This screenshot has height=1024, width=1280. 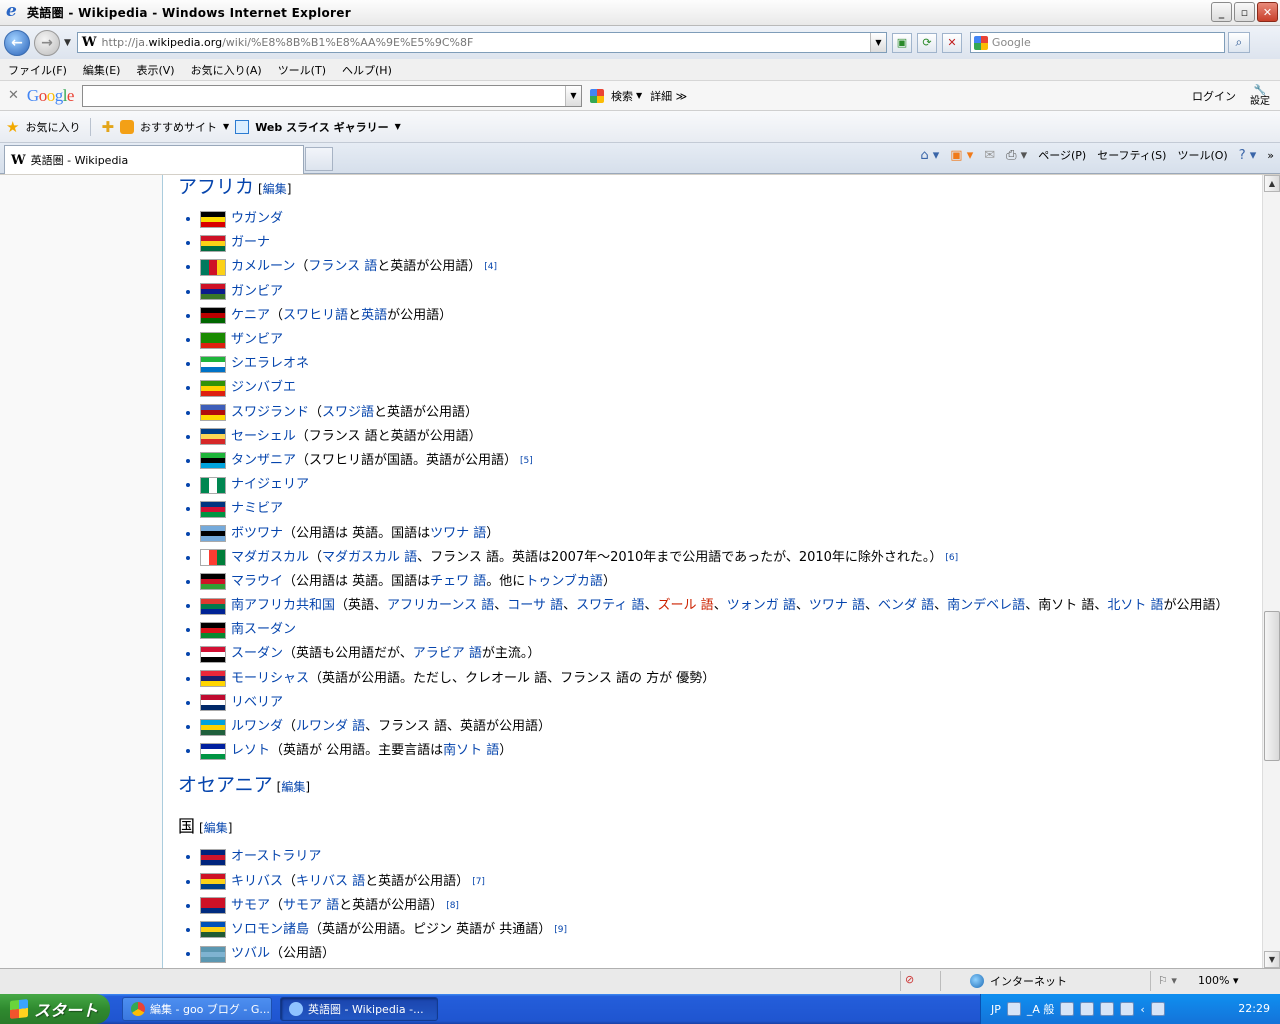 I want to click on country-link: ルワンダ, so click(x=257, y=727).